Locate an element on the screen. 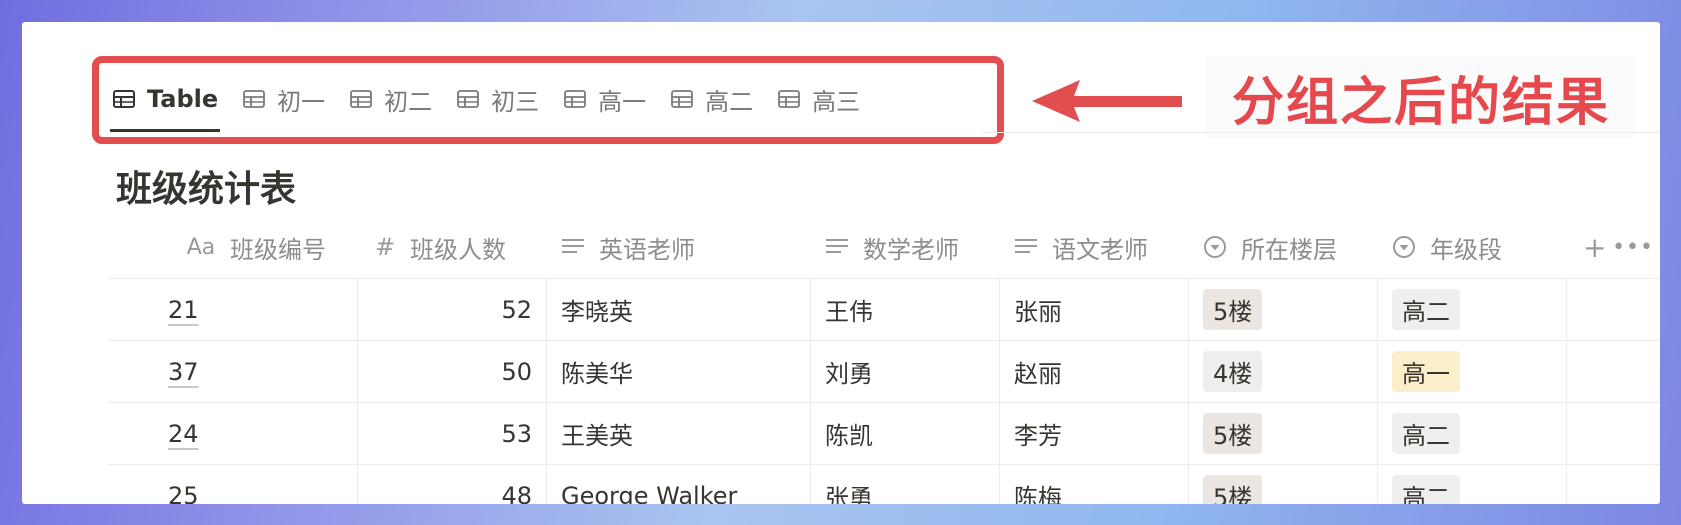 The image size is (1681, 525). table-row: 37 50 陈美华 刘勇 赵丽 4楼 高一 is located at coordinates (884, 372).